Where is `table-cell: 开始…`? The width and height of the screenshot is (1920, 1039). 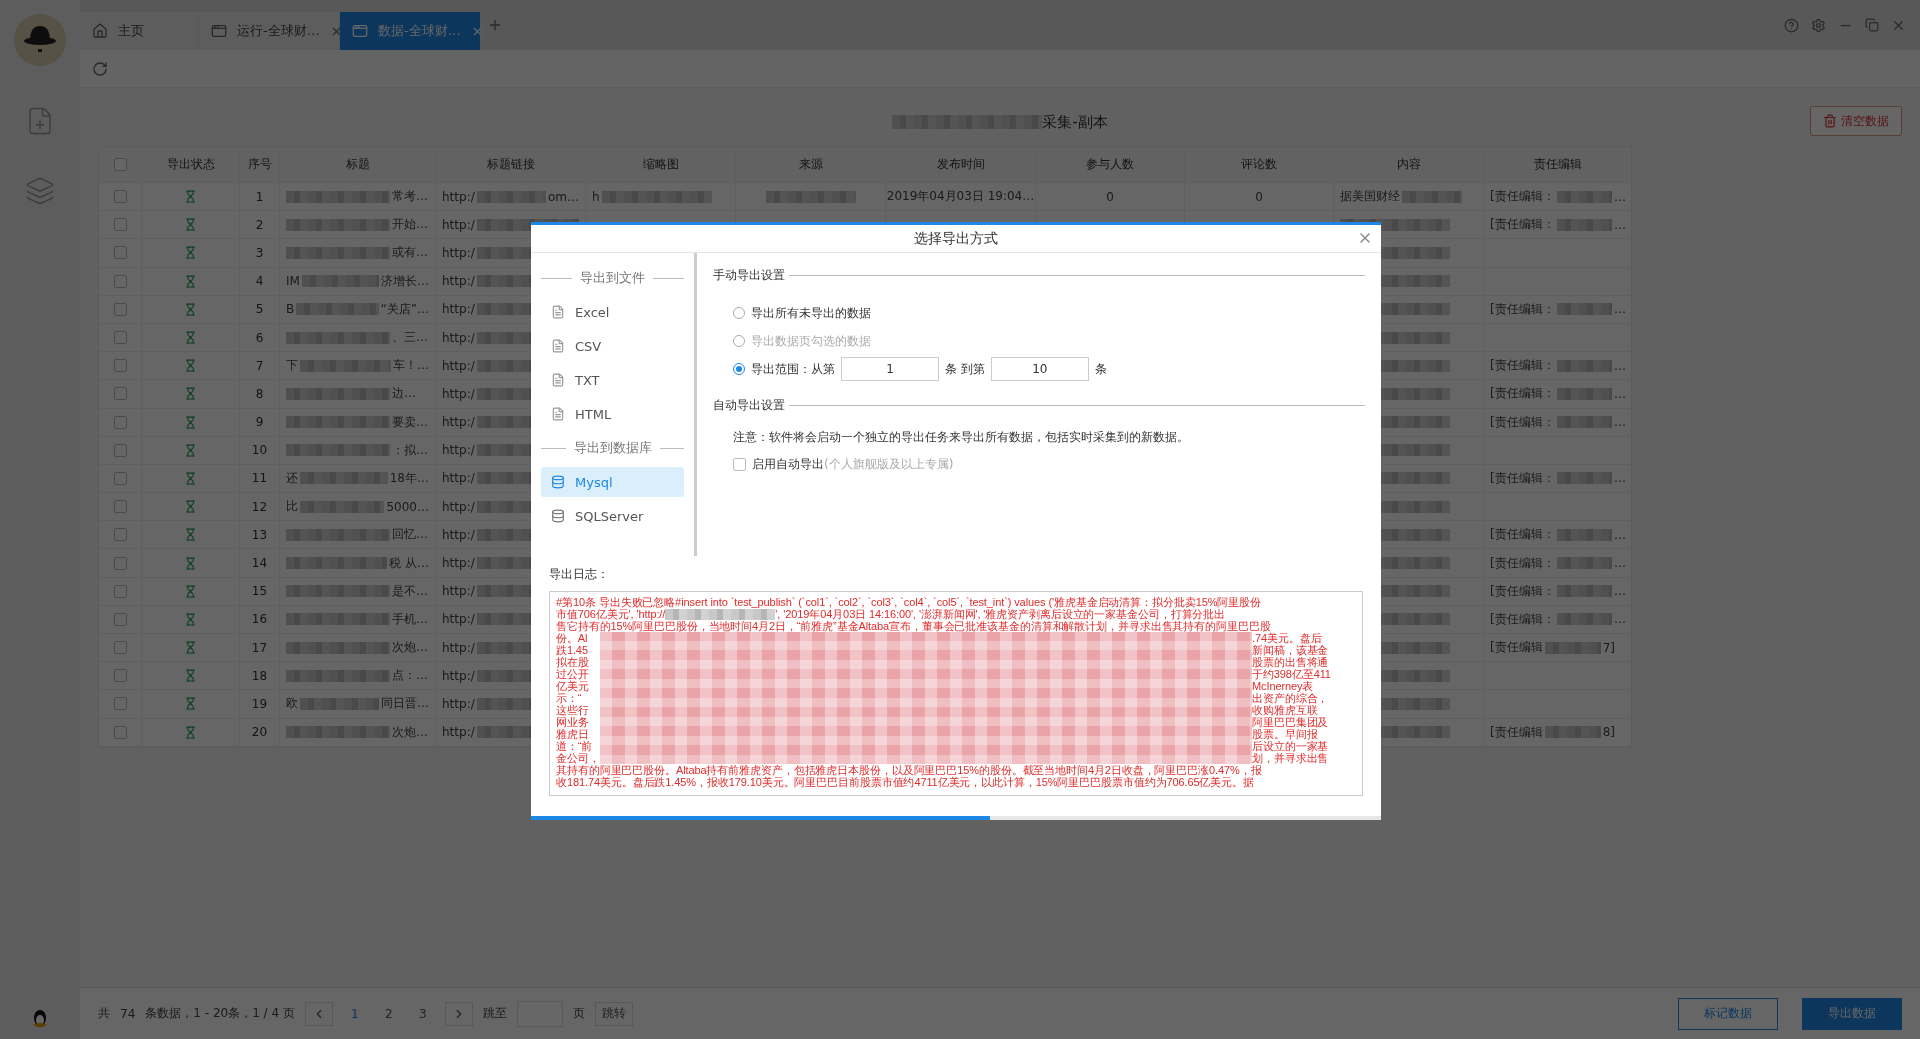 table-cell: 开始… is located at coordinates (410, 225).